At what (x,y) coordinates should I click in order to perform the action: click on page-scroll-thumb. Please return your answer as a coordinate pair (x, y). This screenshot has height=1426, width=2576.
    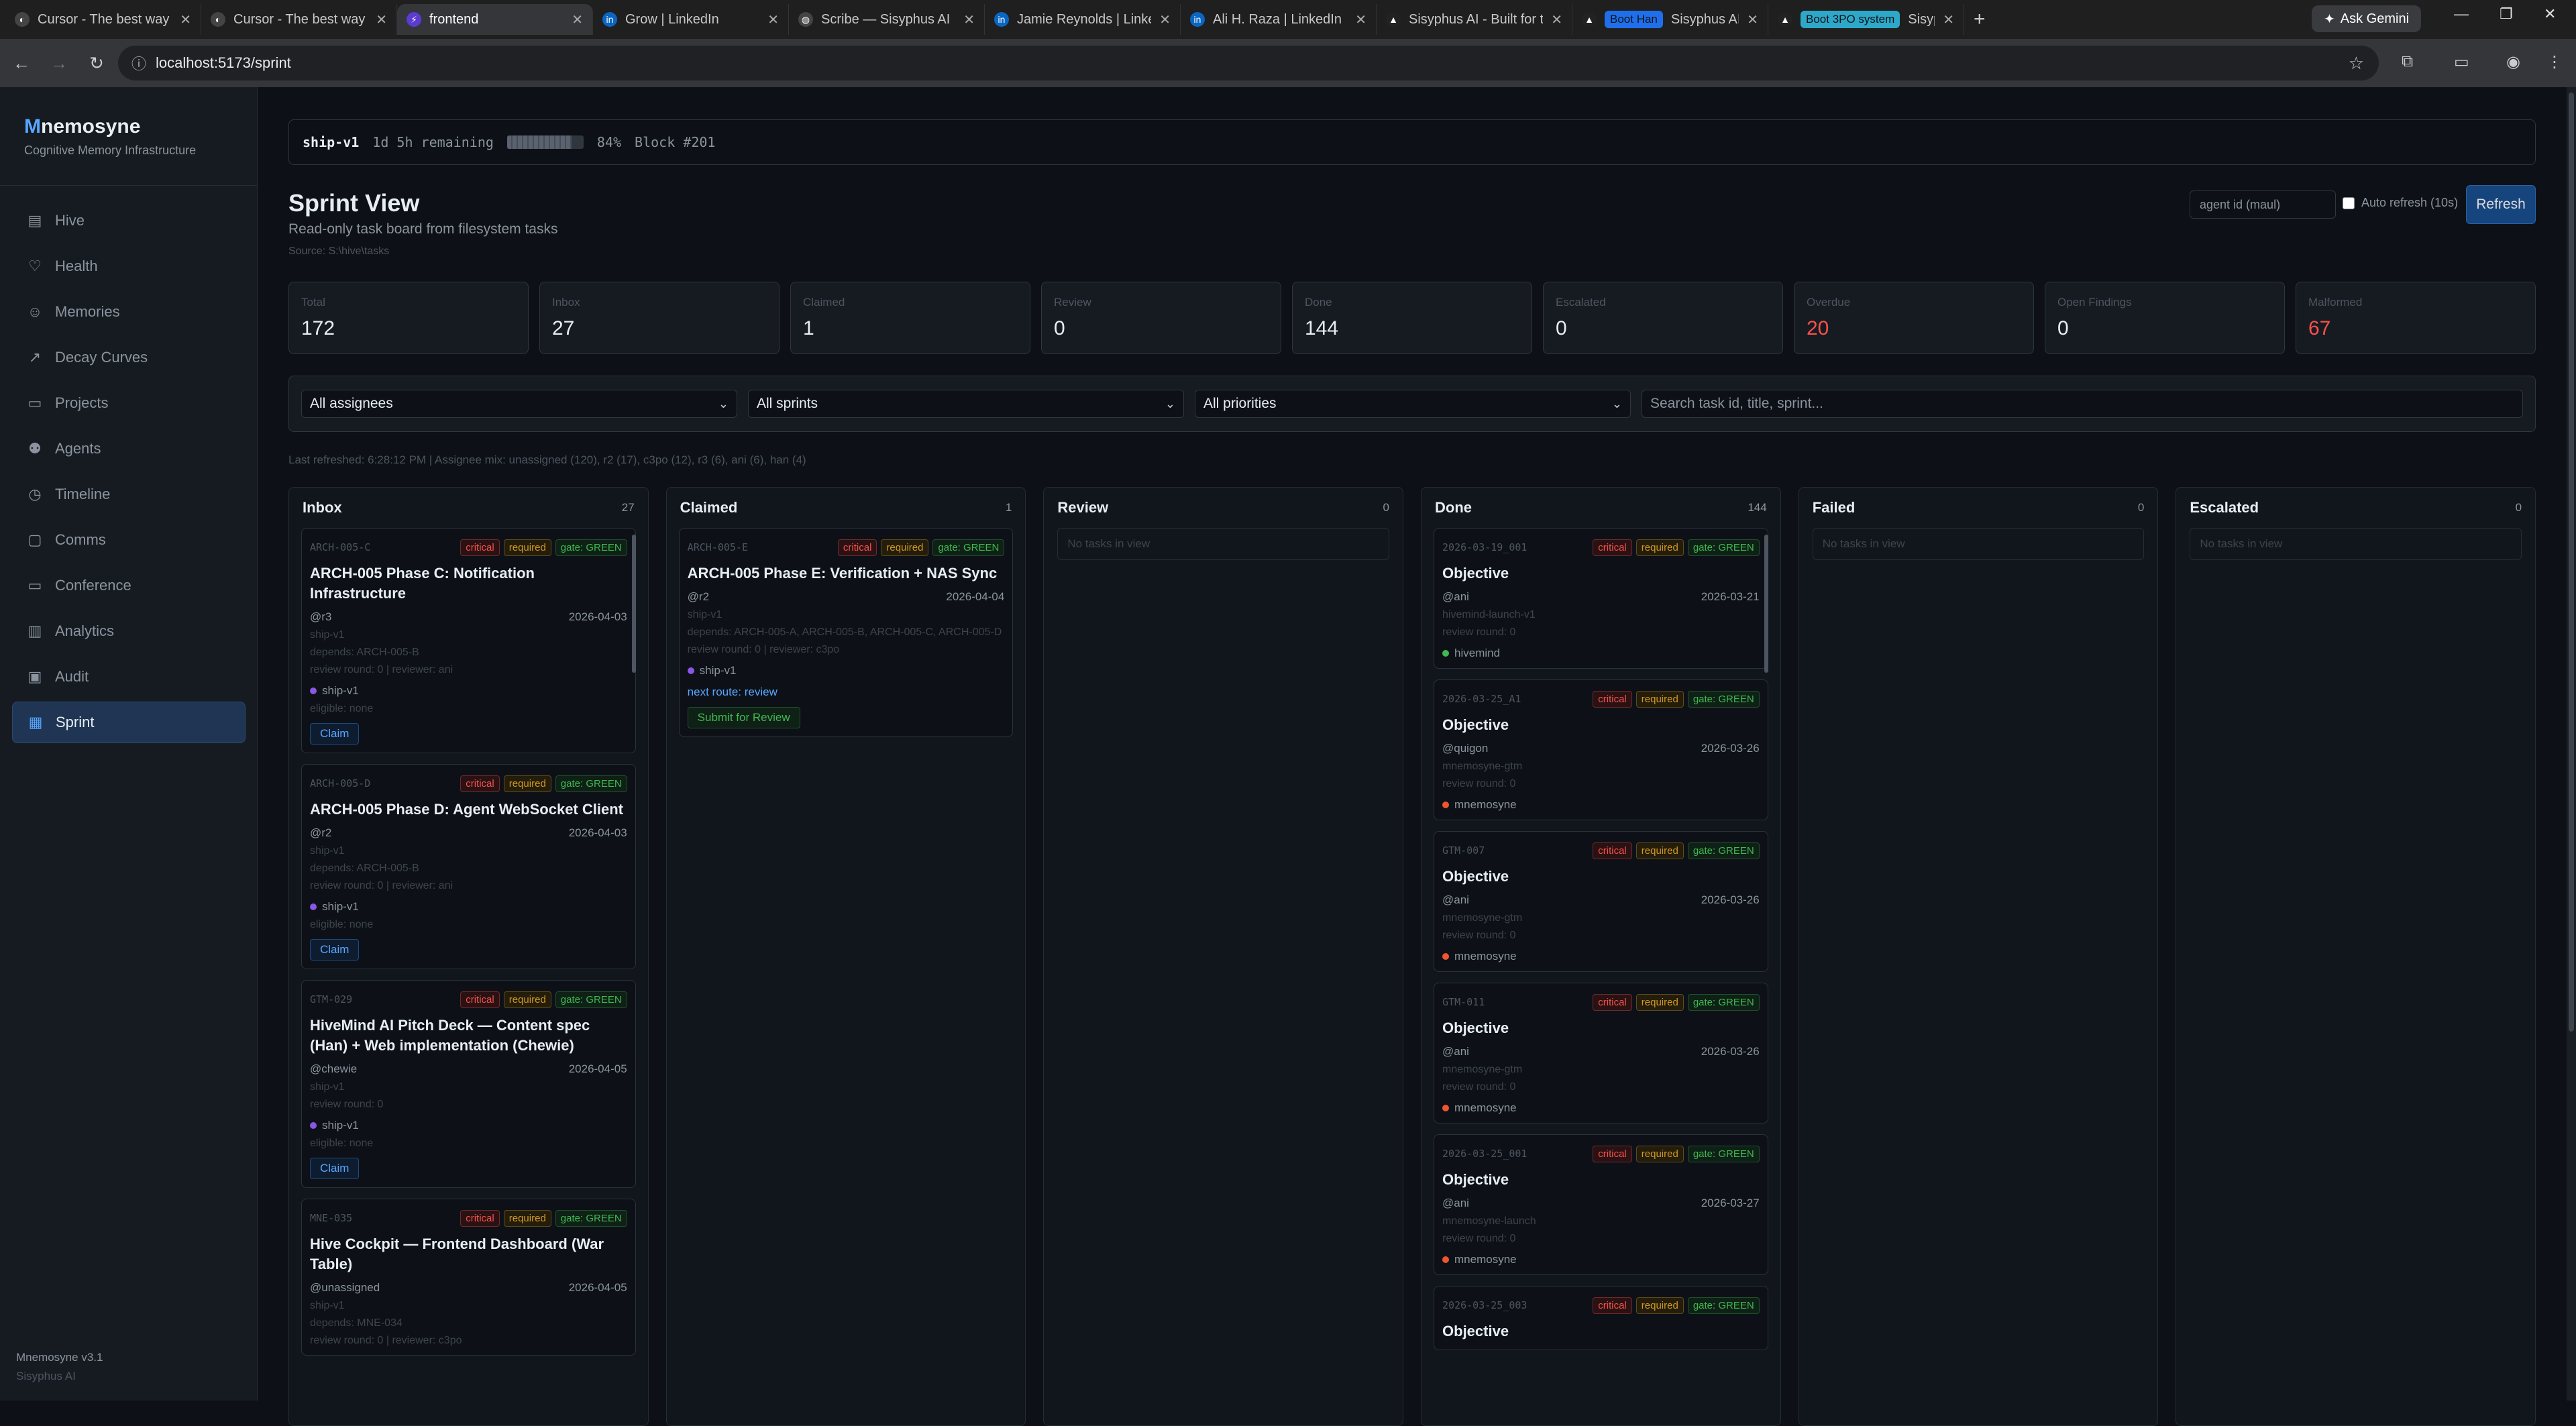
    Looking at the image, I should click on (2571, 562).